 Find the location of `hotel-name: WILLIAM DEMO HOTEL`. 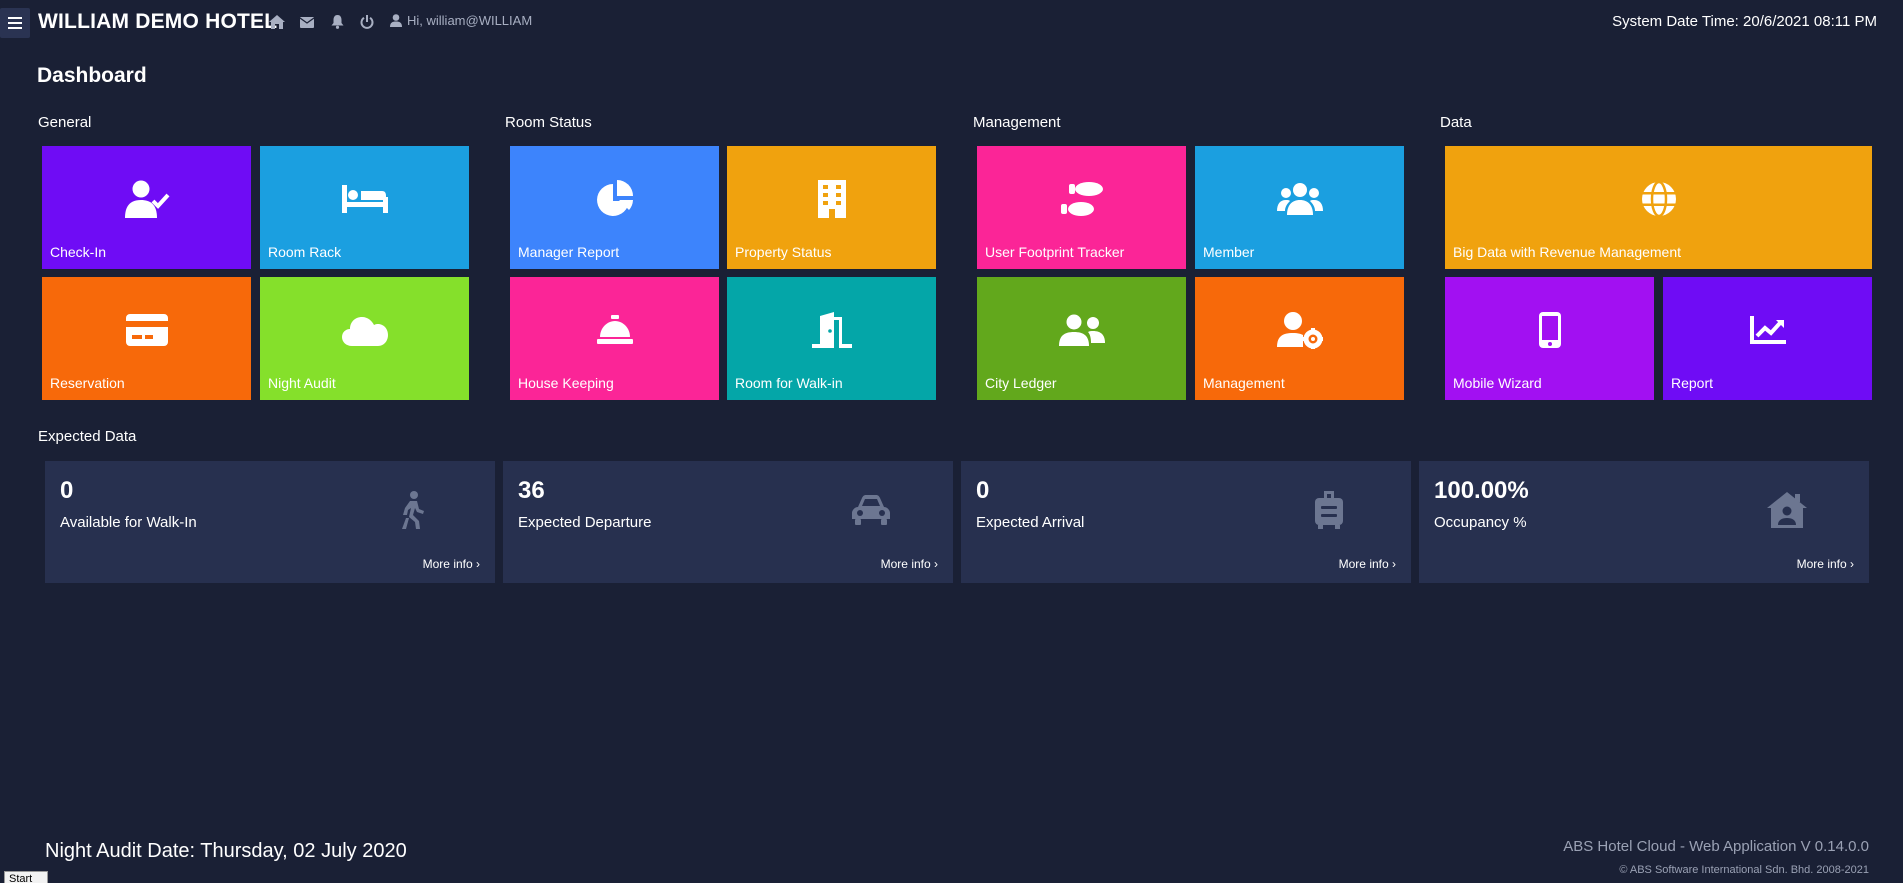

hotel-name: WILLIAM DEMO HOTEL is located at coordinates (158, 21).